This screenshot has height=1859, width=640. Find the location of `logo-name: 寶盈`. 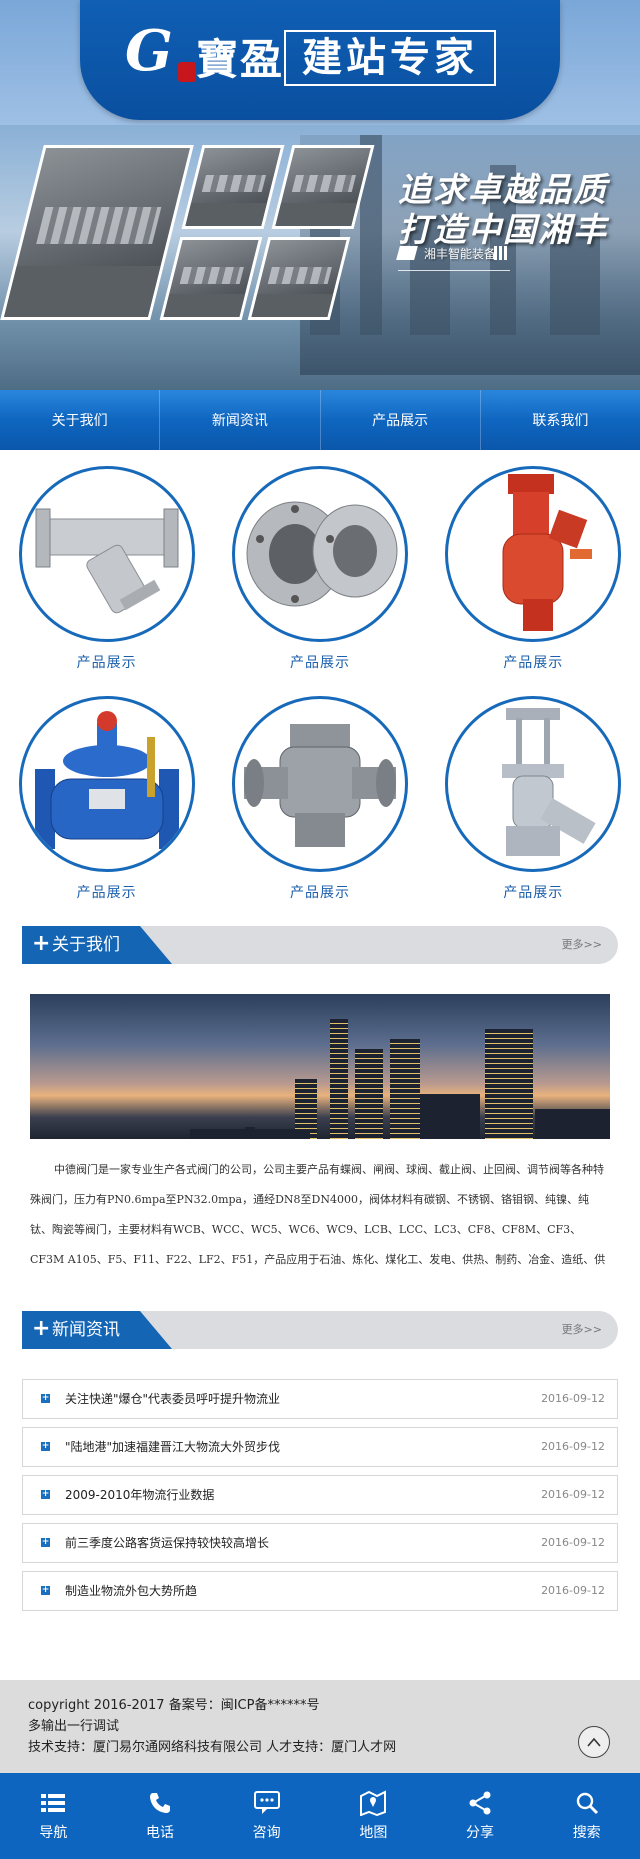

logo-name: 寶盈 is located at coordinates (240, 59).